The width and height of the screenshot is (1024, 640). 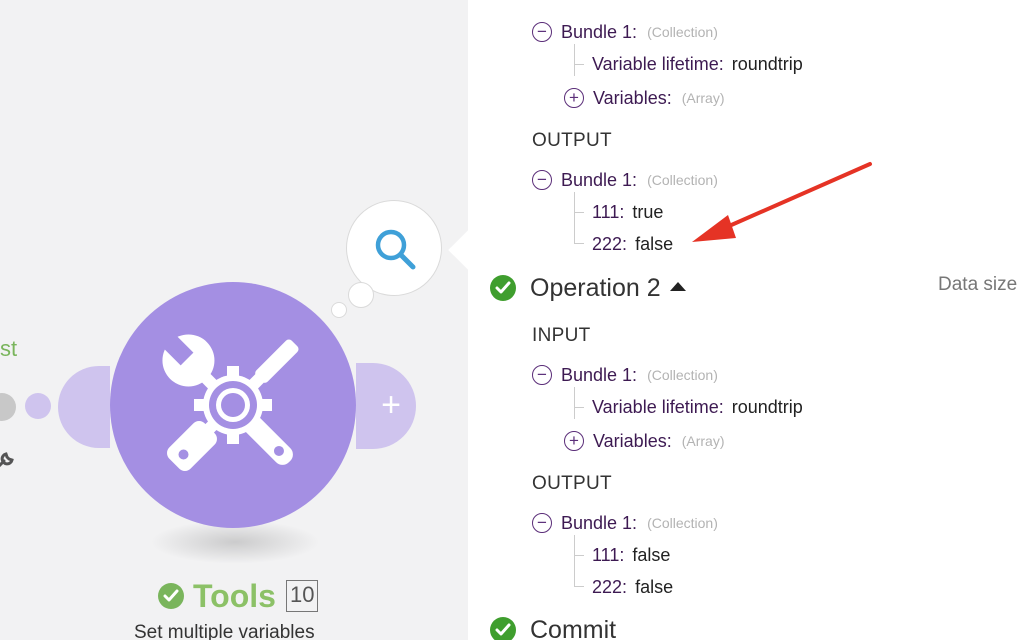 What do you see at coordinates (224, 631) in the screenshot?
I see `module-subtitle: Set multiple variables` at bounding box center [224, 631].